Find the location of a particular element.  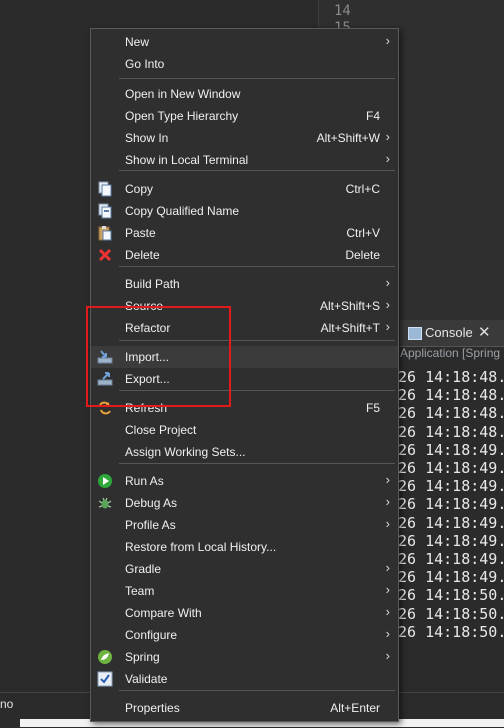

copy-qualified-icon is located at coordinates (105, 211).